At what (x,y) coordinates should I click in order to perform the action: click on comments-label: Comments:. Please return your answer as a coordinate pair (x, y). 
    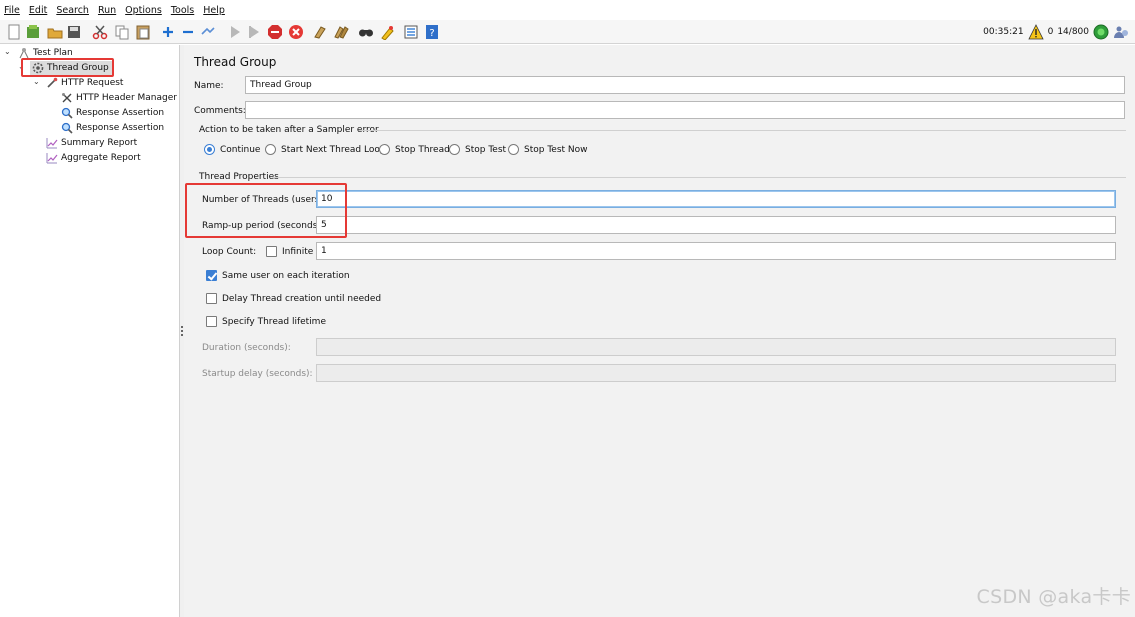
    Looking at the image, I should click on (220, 111).